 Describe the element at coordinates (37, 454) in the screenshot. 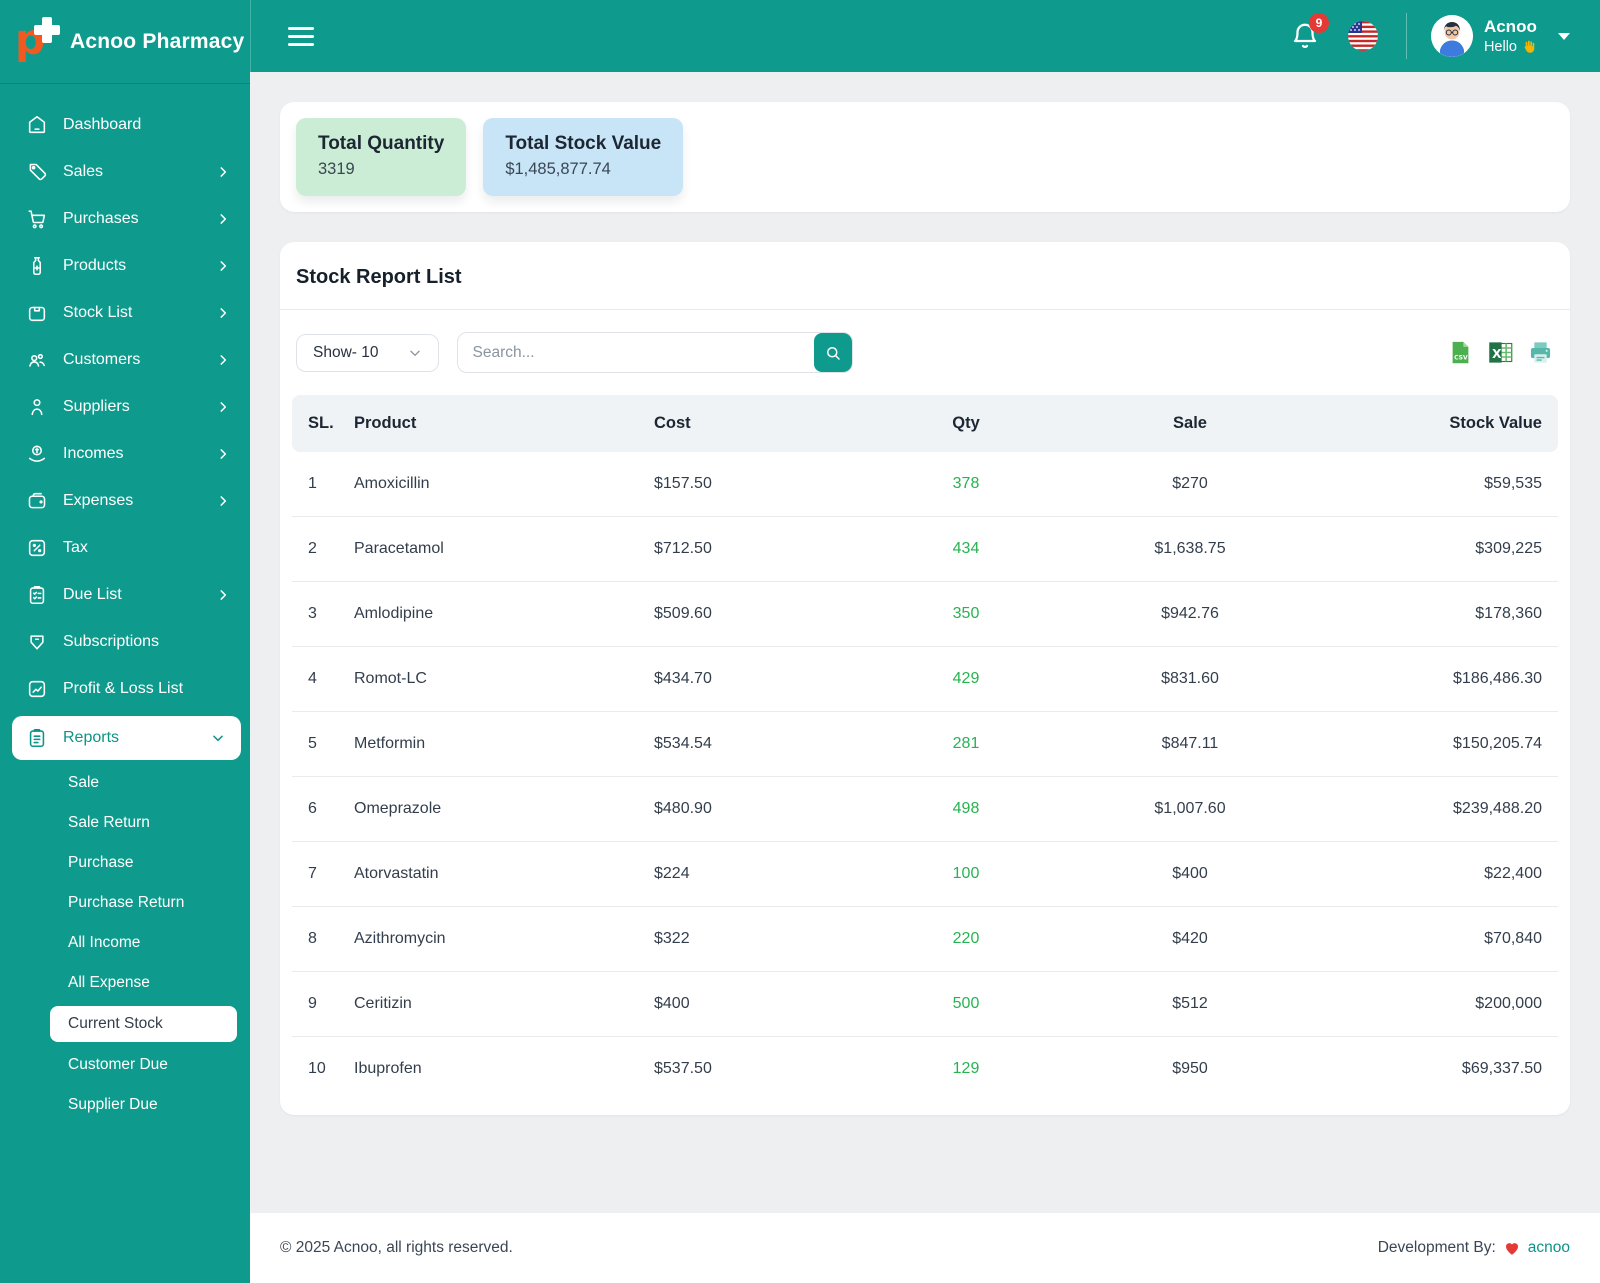

I see `coin-icon` at that location.